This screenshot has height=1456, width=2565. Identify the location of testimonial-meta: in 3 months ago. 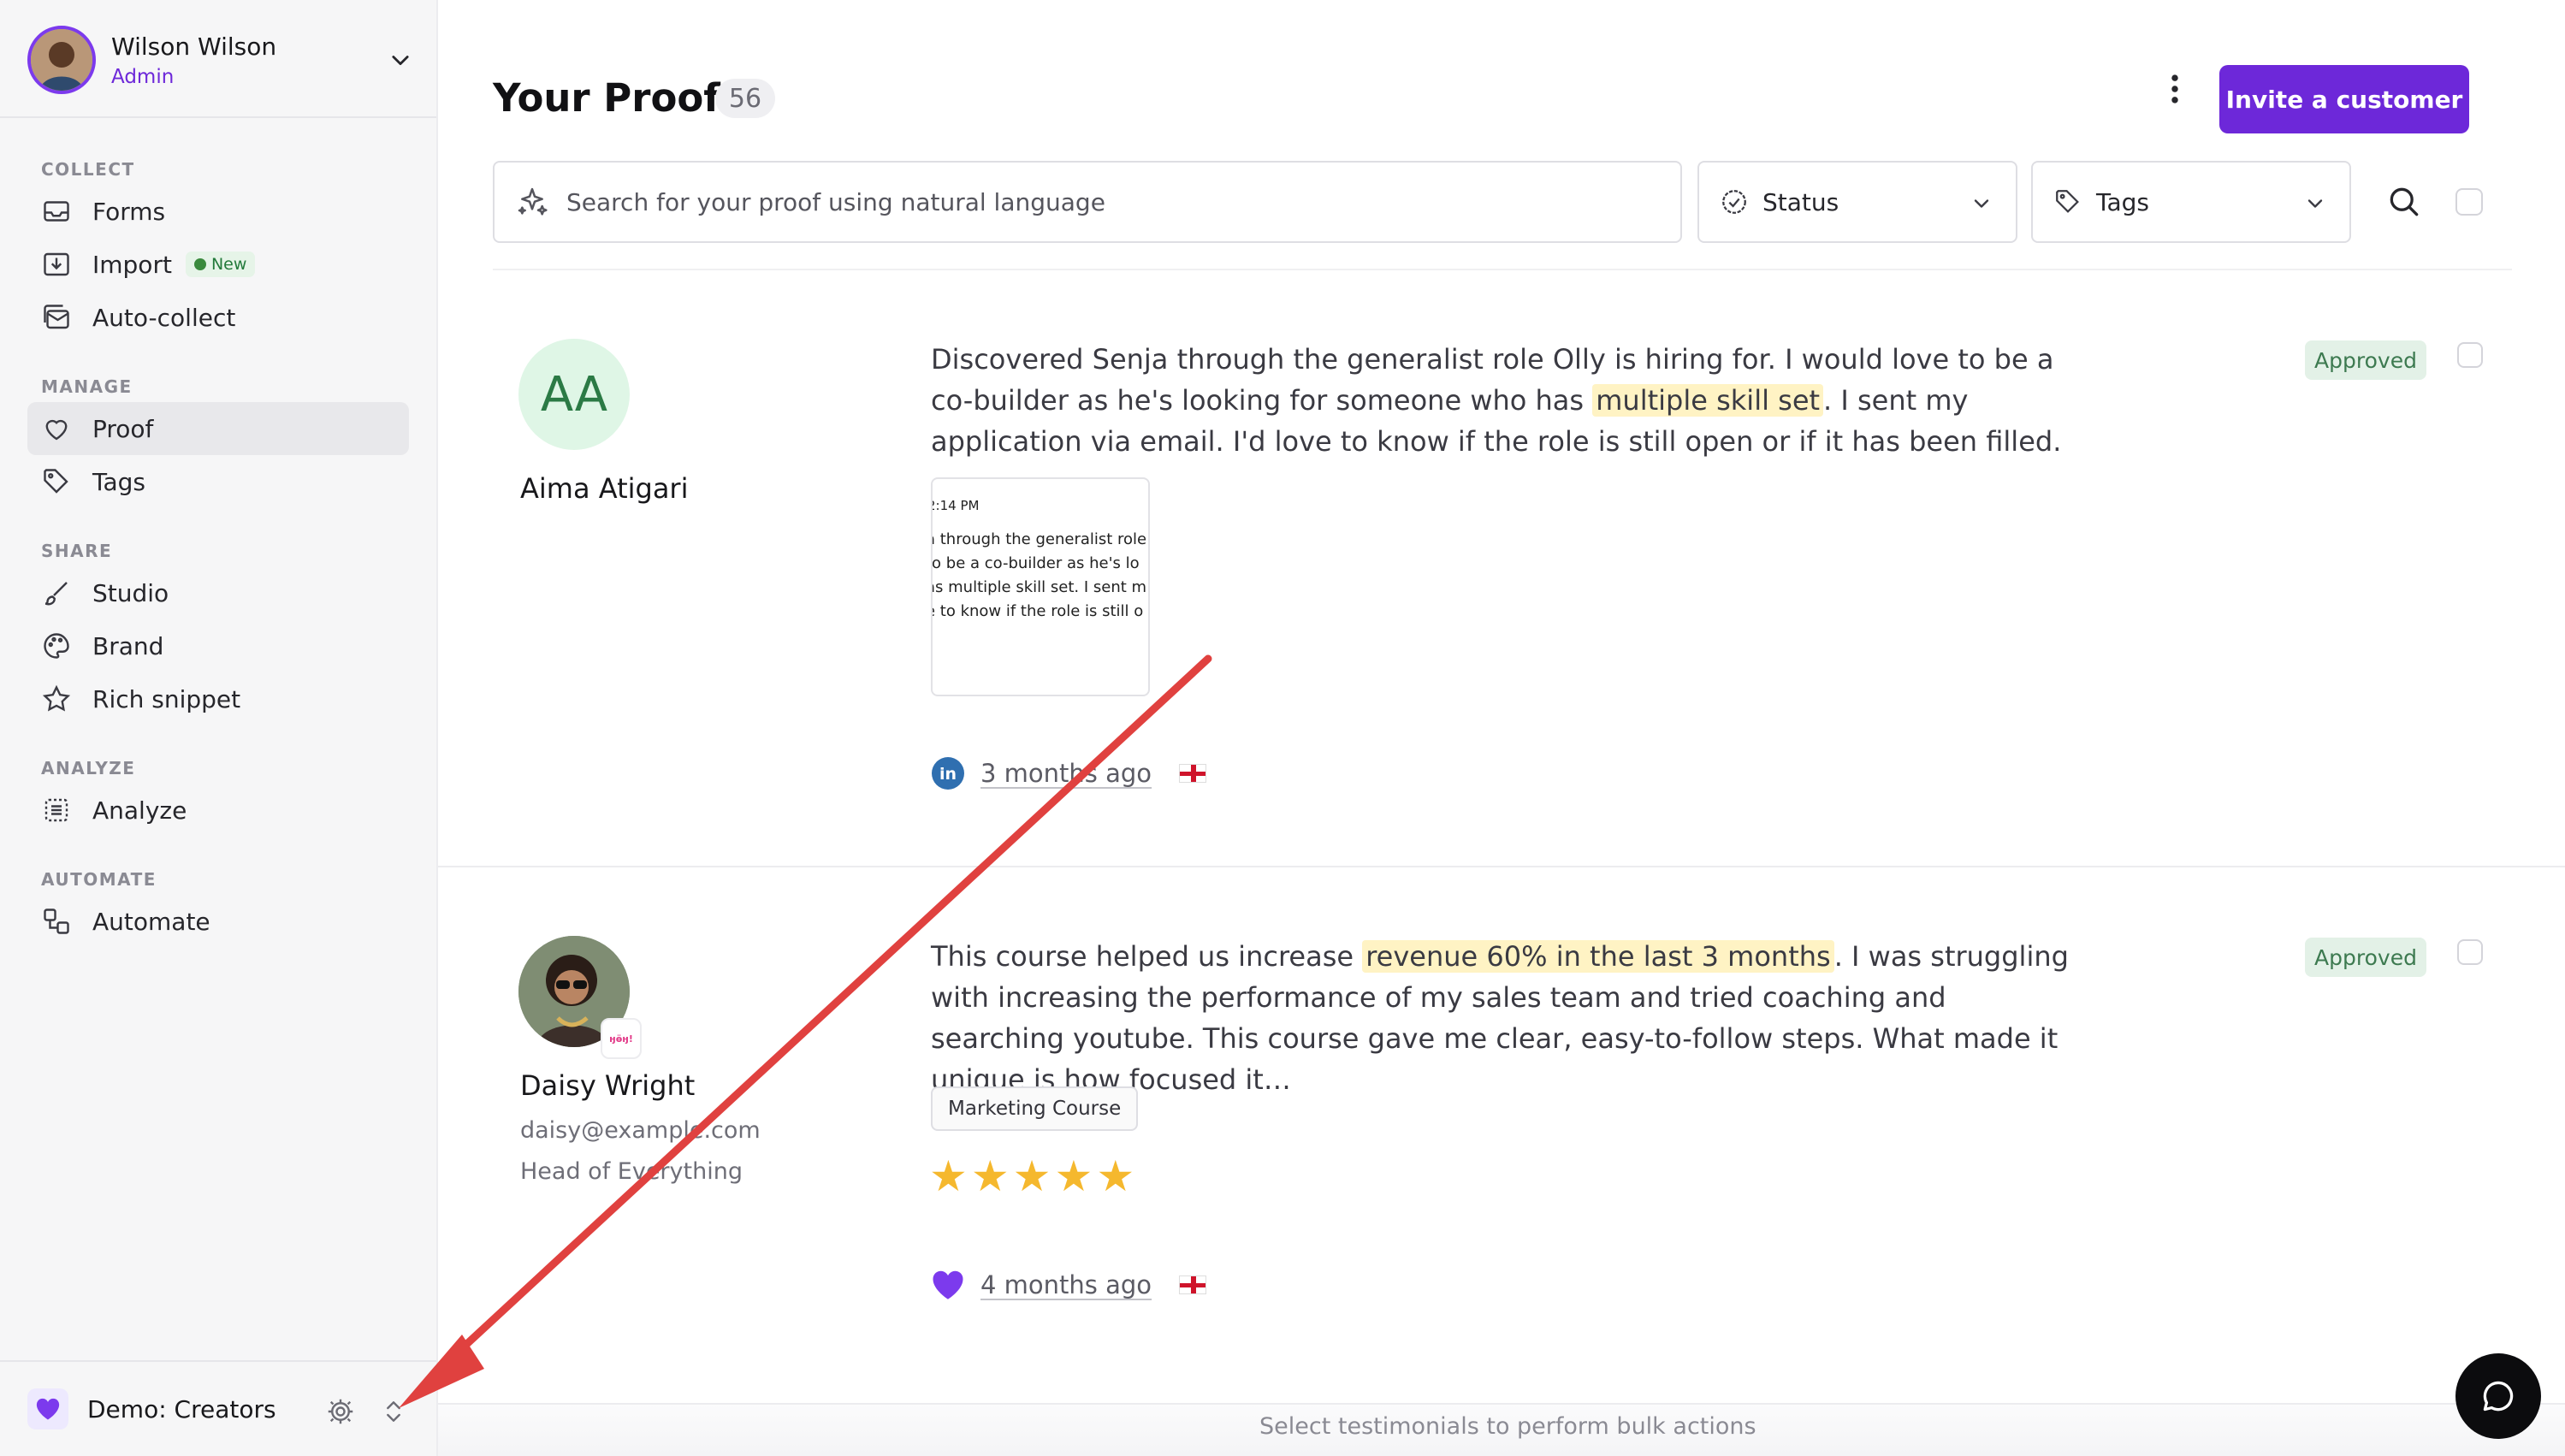
(1069, 773).